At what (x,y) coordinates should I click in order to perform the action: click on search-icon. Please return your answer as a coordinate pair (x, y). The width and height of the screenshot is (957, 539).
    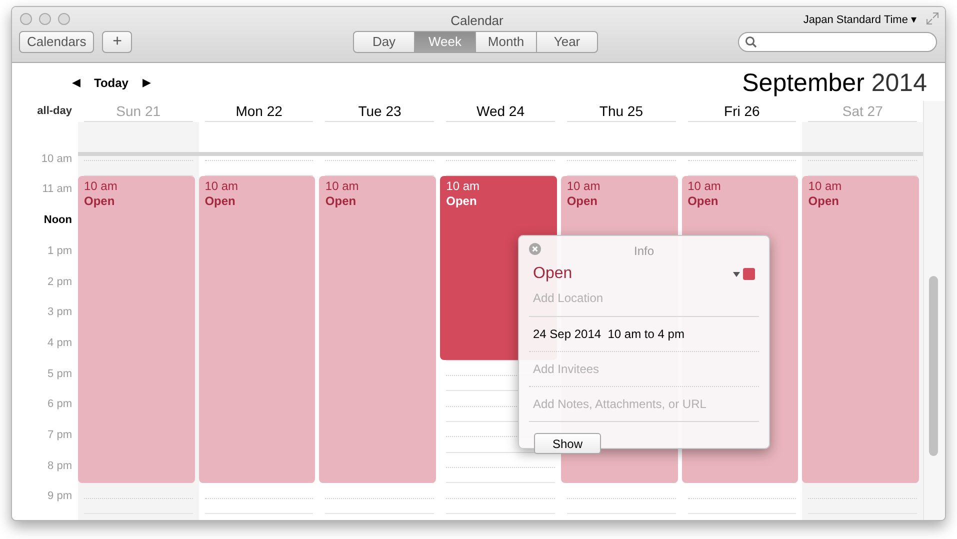
    Looking at the image, I should click on (751, 42).